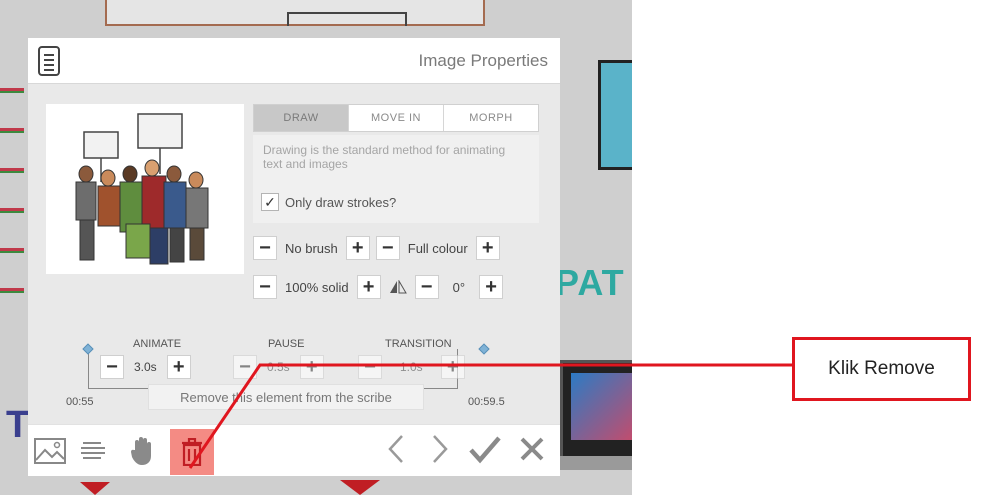 Image resolution: width=1000 pixels, height=495 pixels. Describe the element at coordinates (484, 349) in the screenshot. I see `timeline-end-handle` at that location.